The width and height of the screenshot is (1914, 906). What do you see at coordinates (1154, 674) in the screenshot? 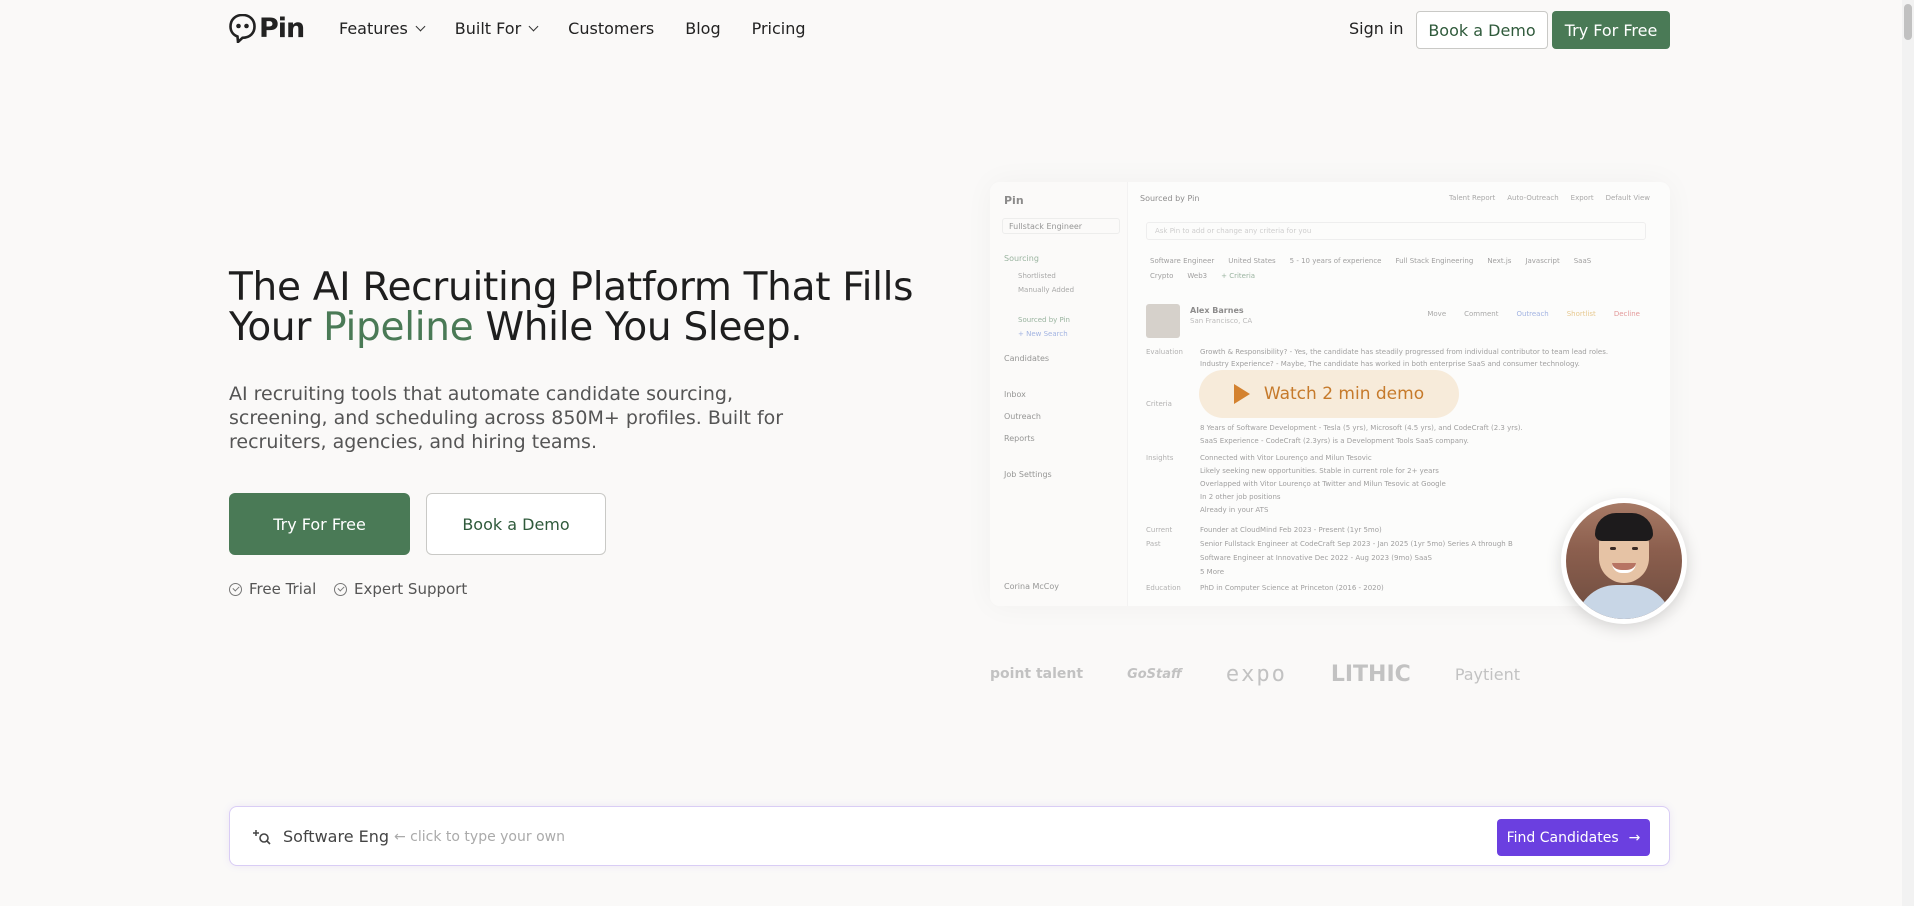
I see `logo-gostaff: GoStaff` at bounding box center [1154, 674].